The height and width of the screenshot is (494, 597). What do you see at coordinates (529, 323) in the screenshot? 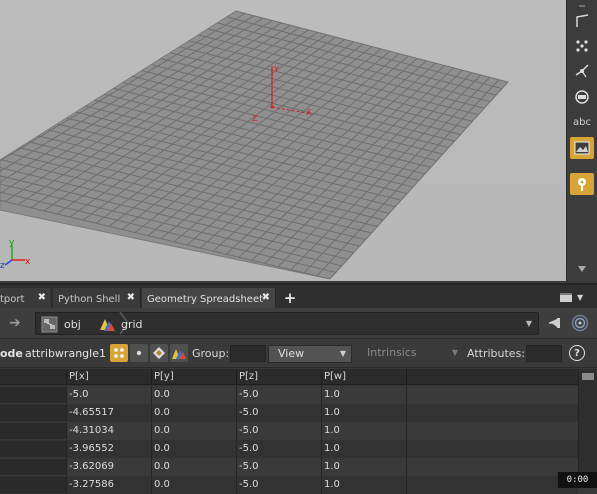
I see `path-dropdown-arrow-icon: ▼` at bounding box center [529, 323].